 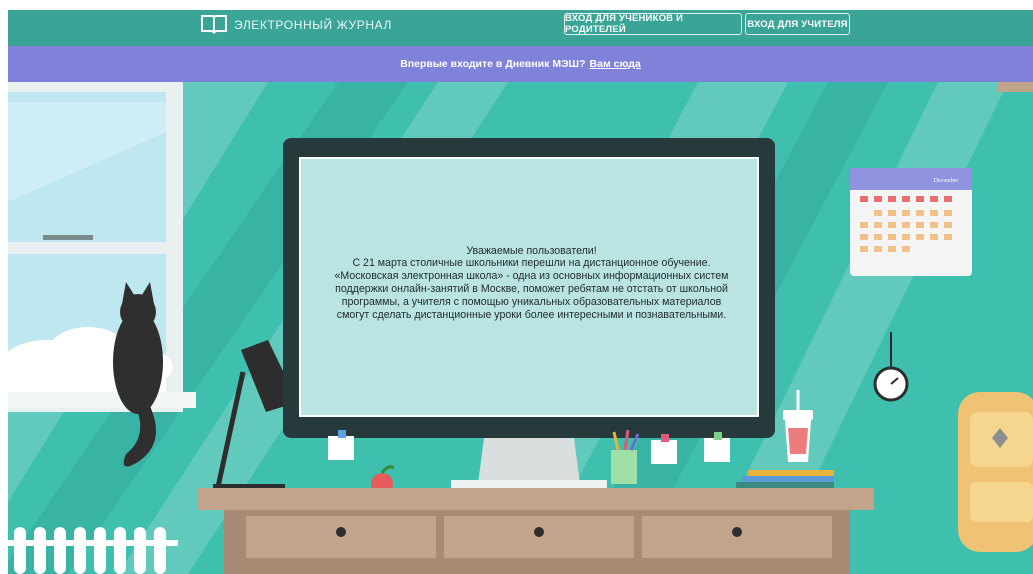 I want to click on login-teacher-button: ВХОД ДЛЯ УЧИТЕЛЯ, so click(x=797, y=24).